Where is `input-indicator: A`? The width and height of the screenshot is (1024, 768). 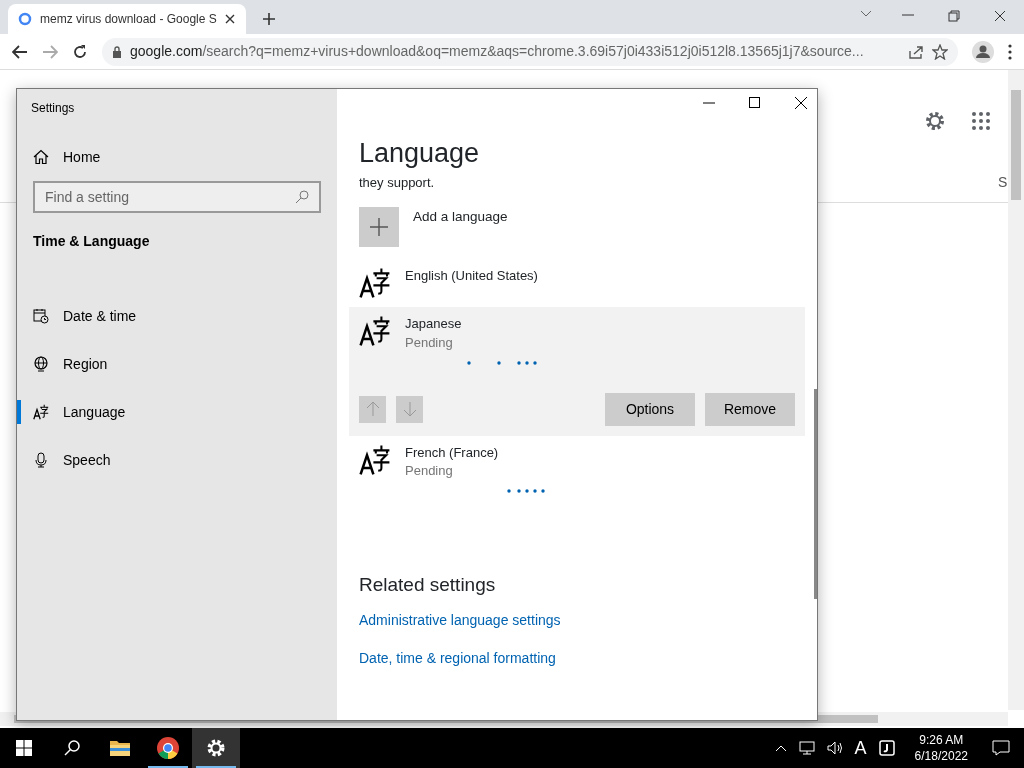
input-indicator: A is located at coordinates (860, 748).